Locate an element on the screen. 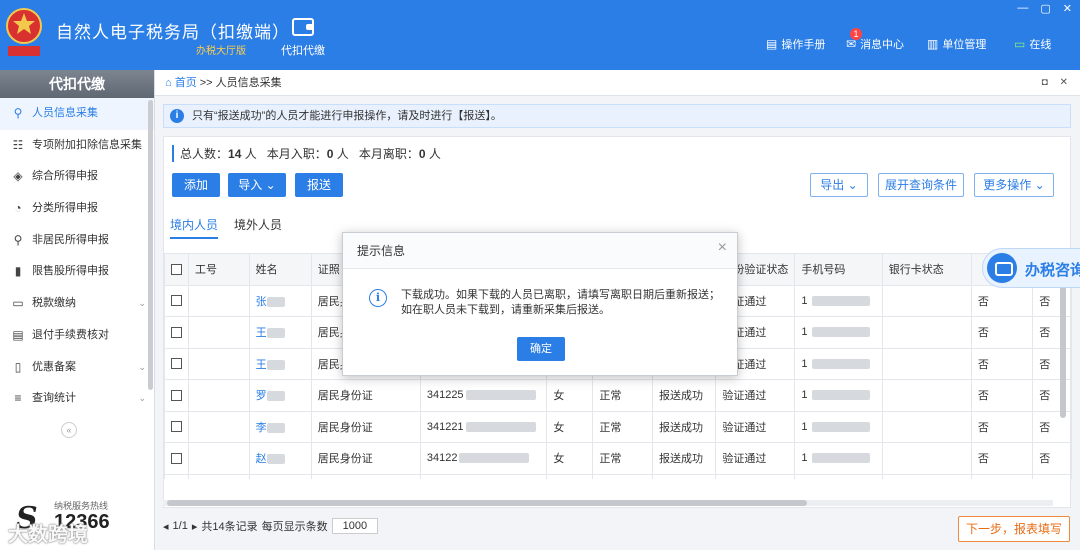  restore-tab-icon: ◘ is located at coordinates (1045, 83).